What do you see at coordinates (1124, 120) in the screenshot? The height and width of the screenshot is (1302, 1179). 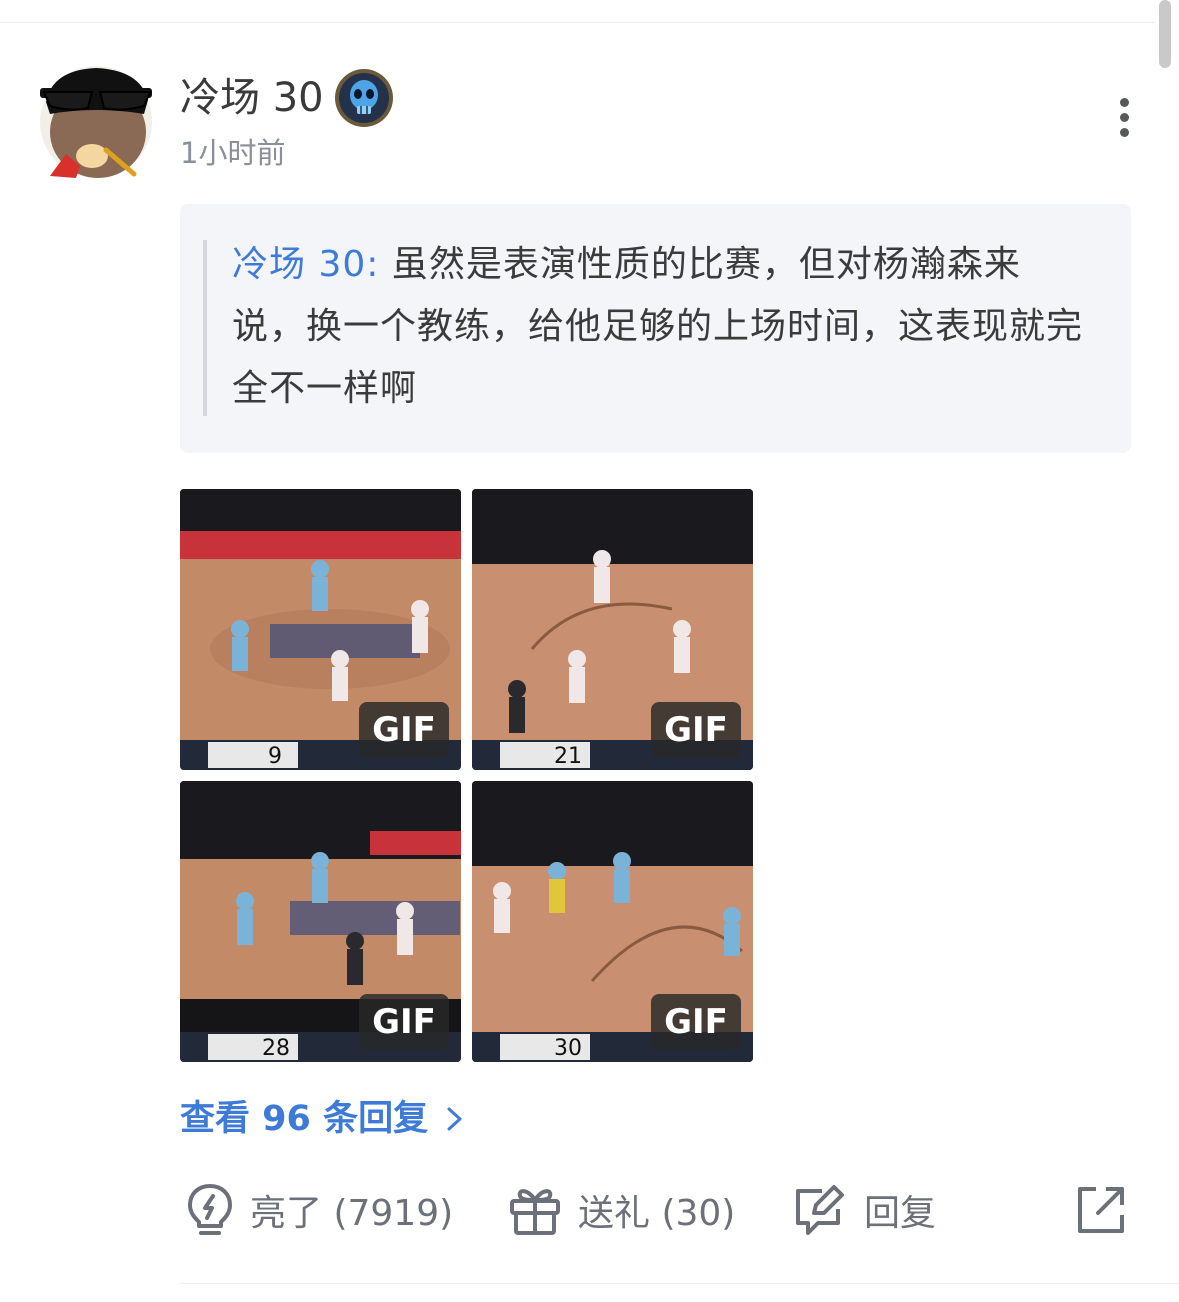 I see `more-options-icon` at bounding box center [1124, 120].